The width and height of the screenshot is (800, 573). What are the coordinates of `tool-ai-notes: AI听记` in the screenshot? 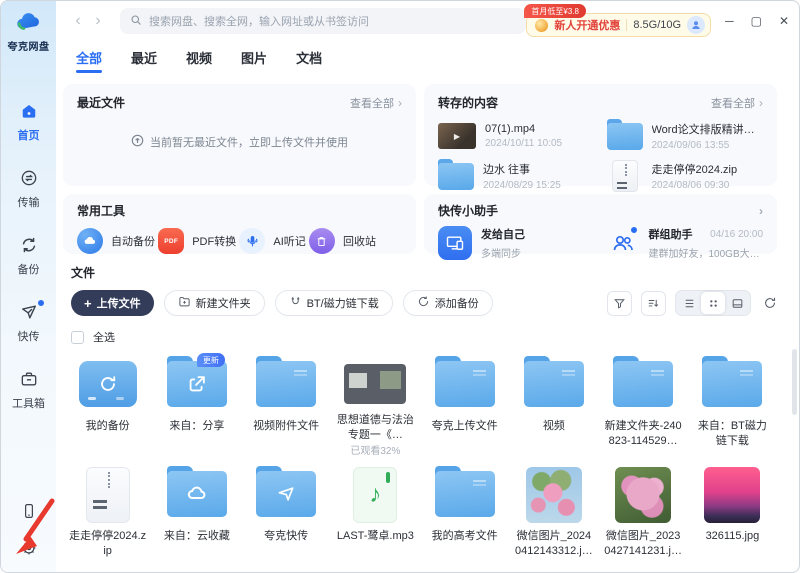 It's located at (272, 241).